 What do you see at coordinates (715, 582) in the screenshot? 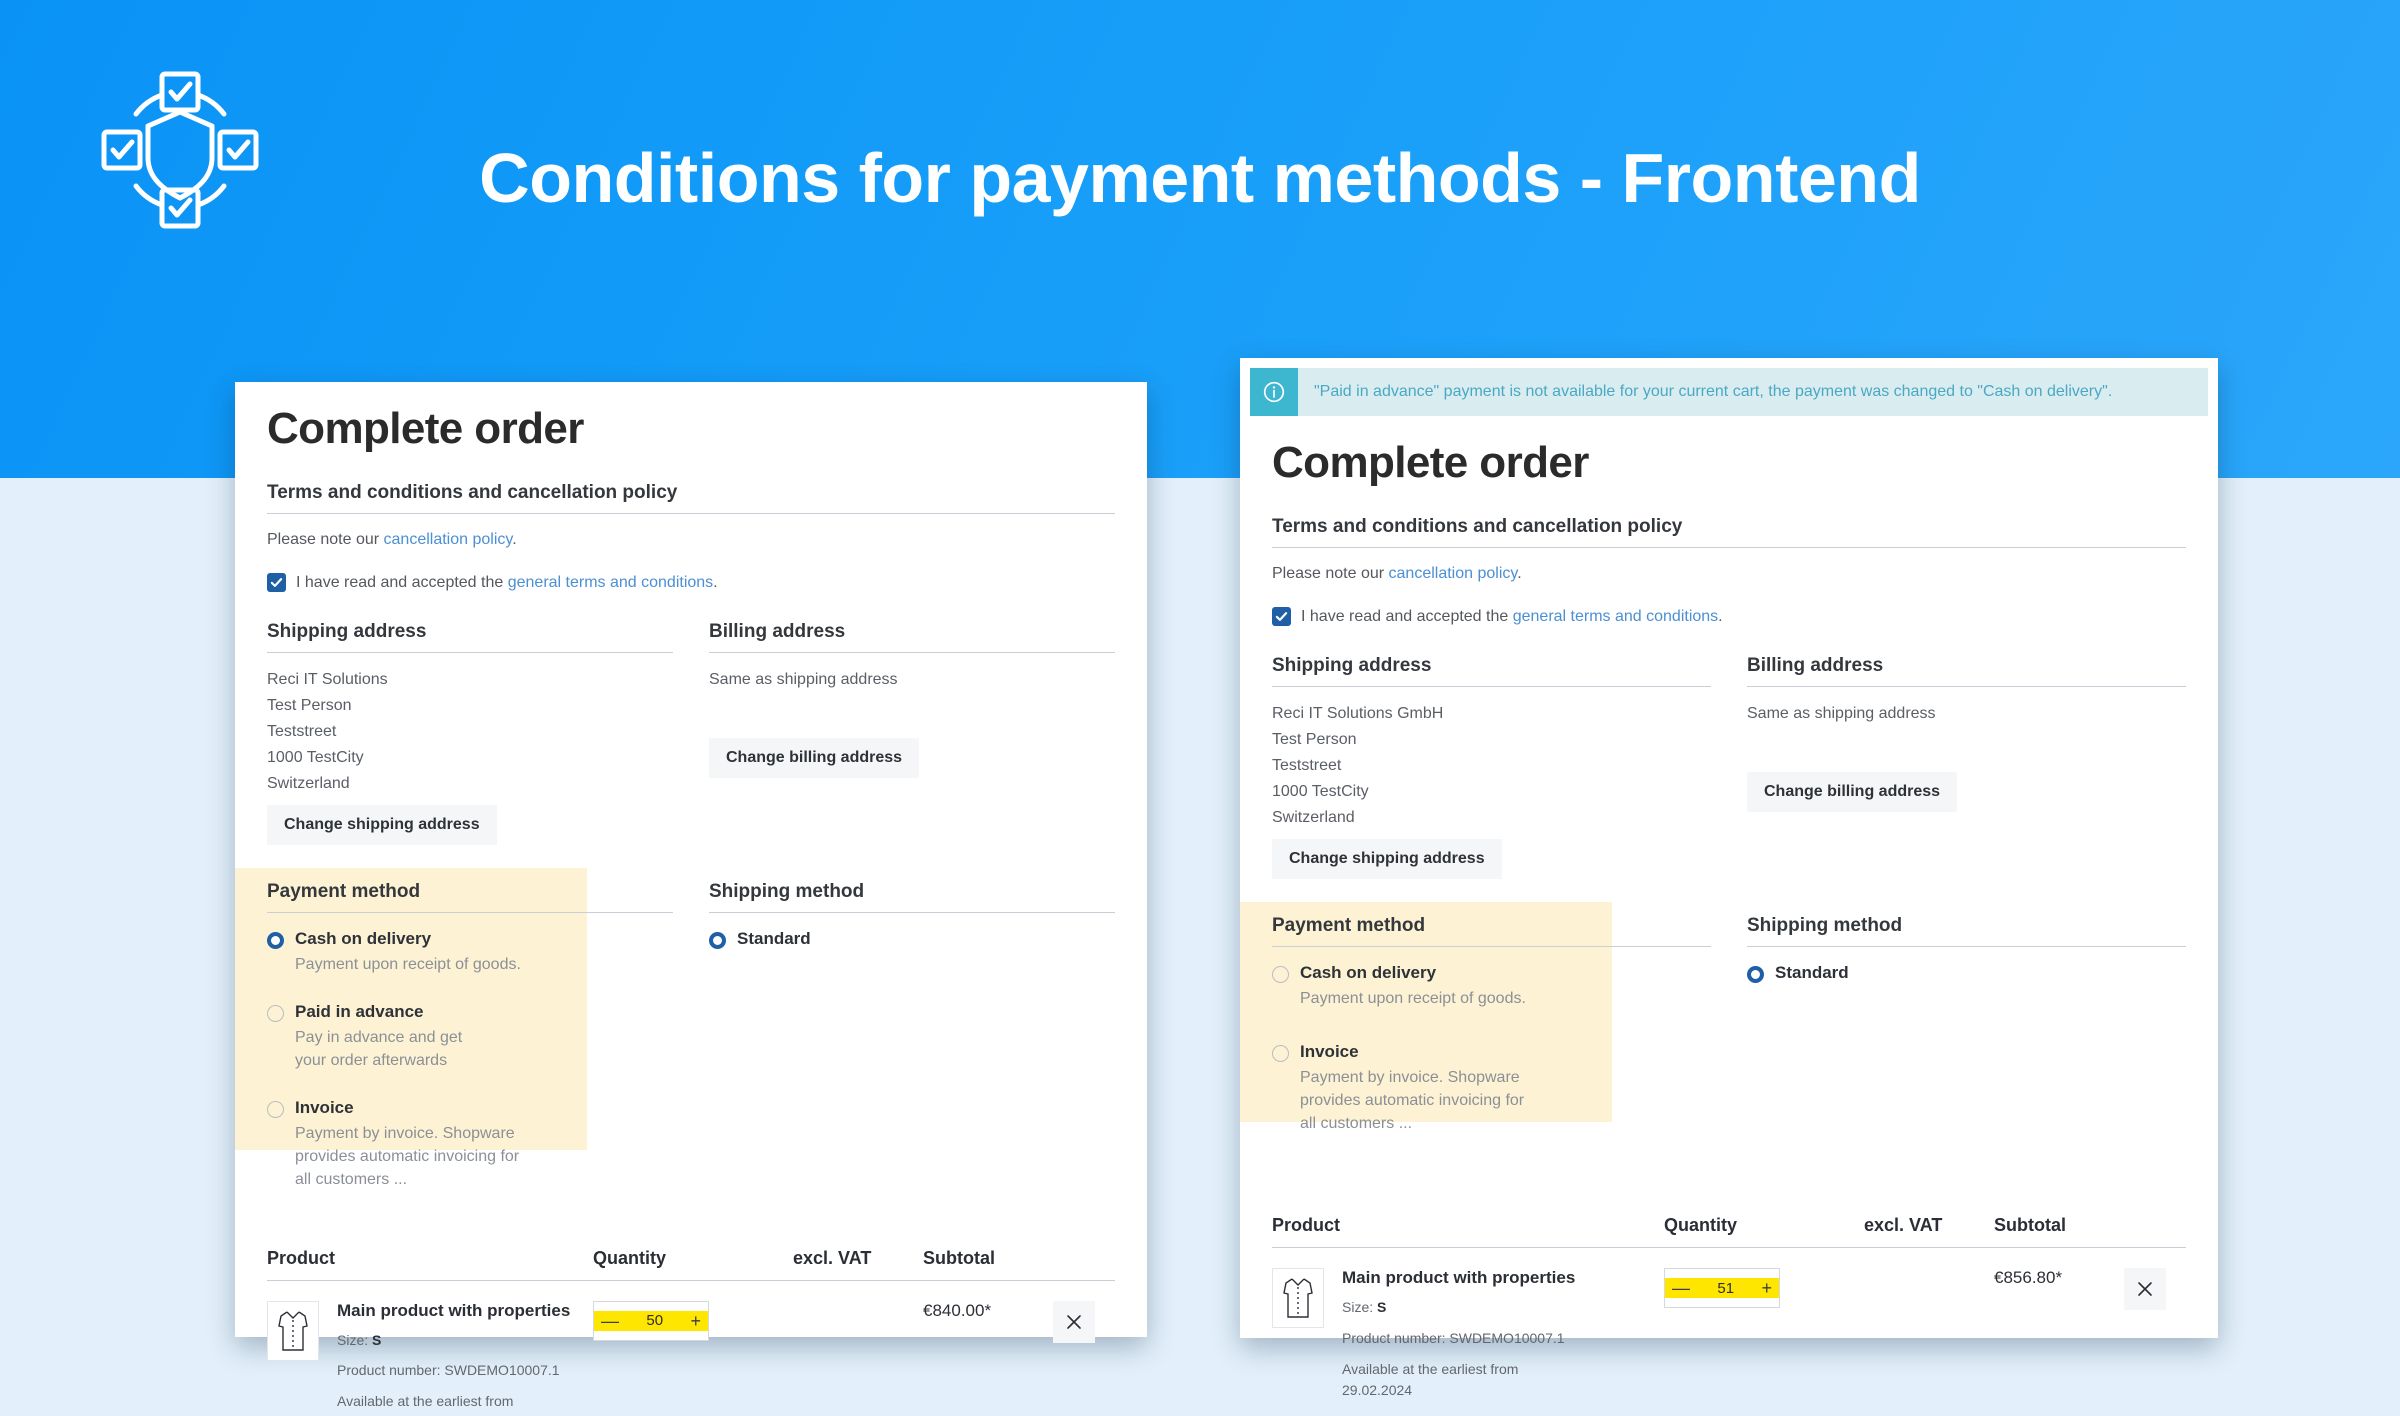
I see `terms-label-suffix: .` at bounding box center [715, 582].